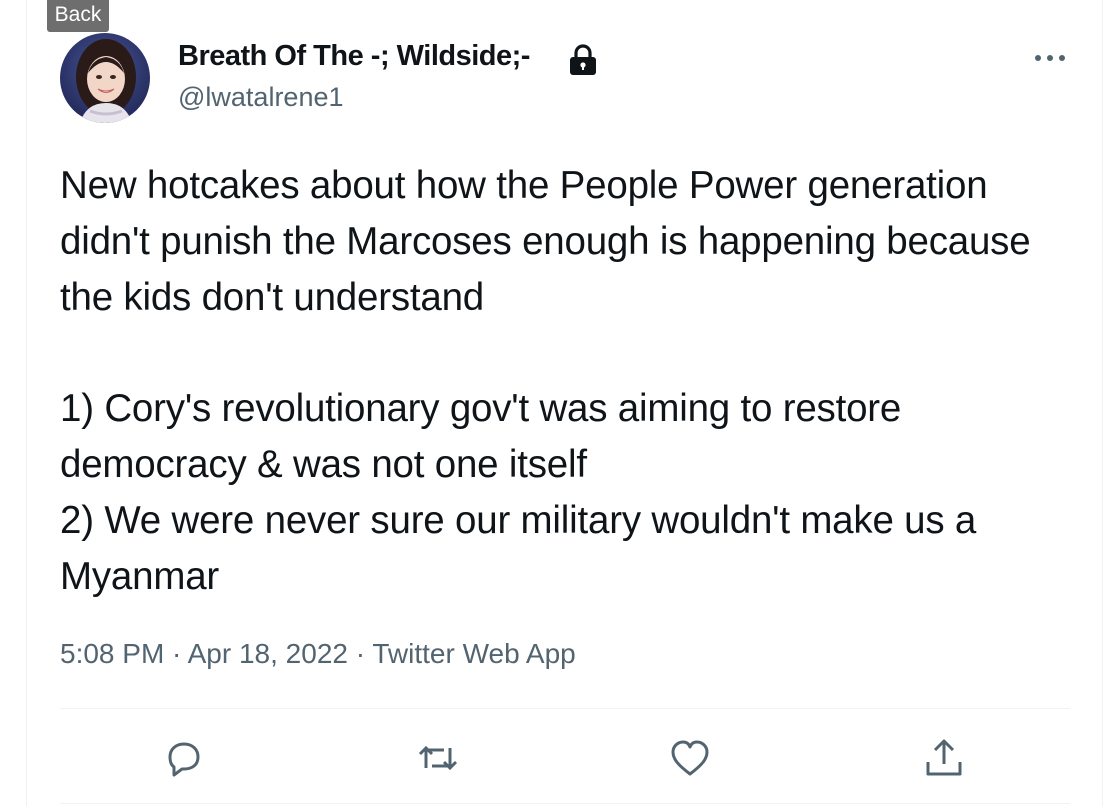  Describe the element at coordinates (583, 60) in the screenshot. I see `lock-icon` at that location.